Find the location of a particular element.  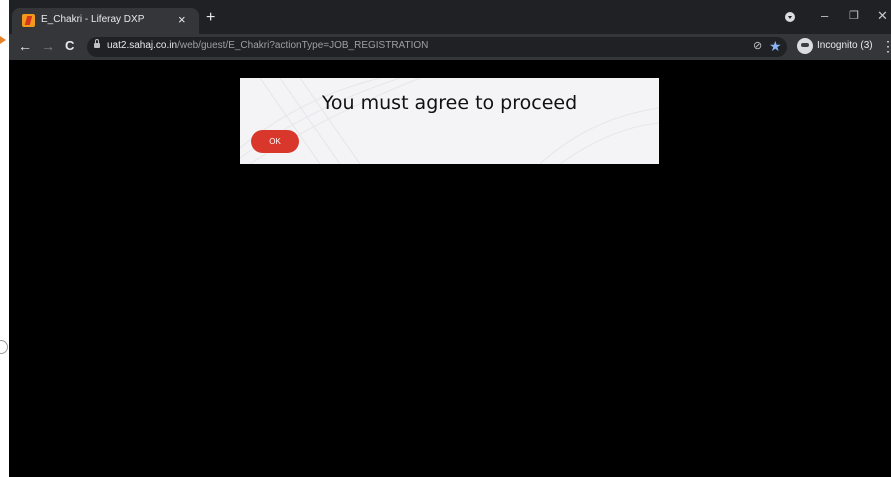

alert-dialog: You must agree to proceed OK is located at coordinates (449, 121).